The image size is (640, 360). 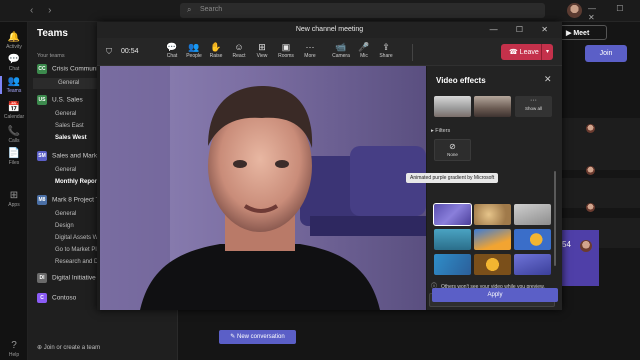 I want to click on rail-item-apps: ⊞ Apps, so click(x=14, y=199).